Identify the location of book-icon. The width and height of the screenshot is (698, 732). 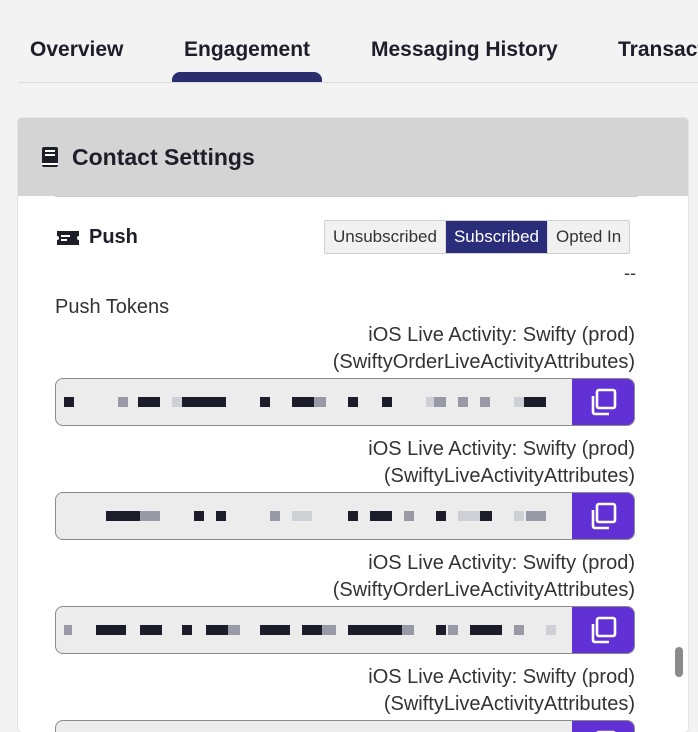
(50, 157).